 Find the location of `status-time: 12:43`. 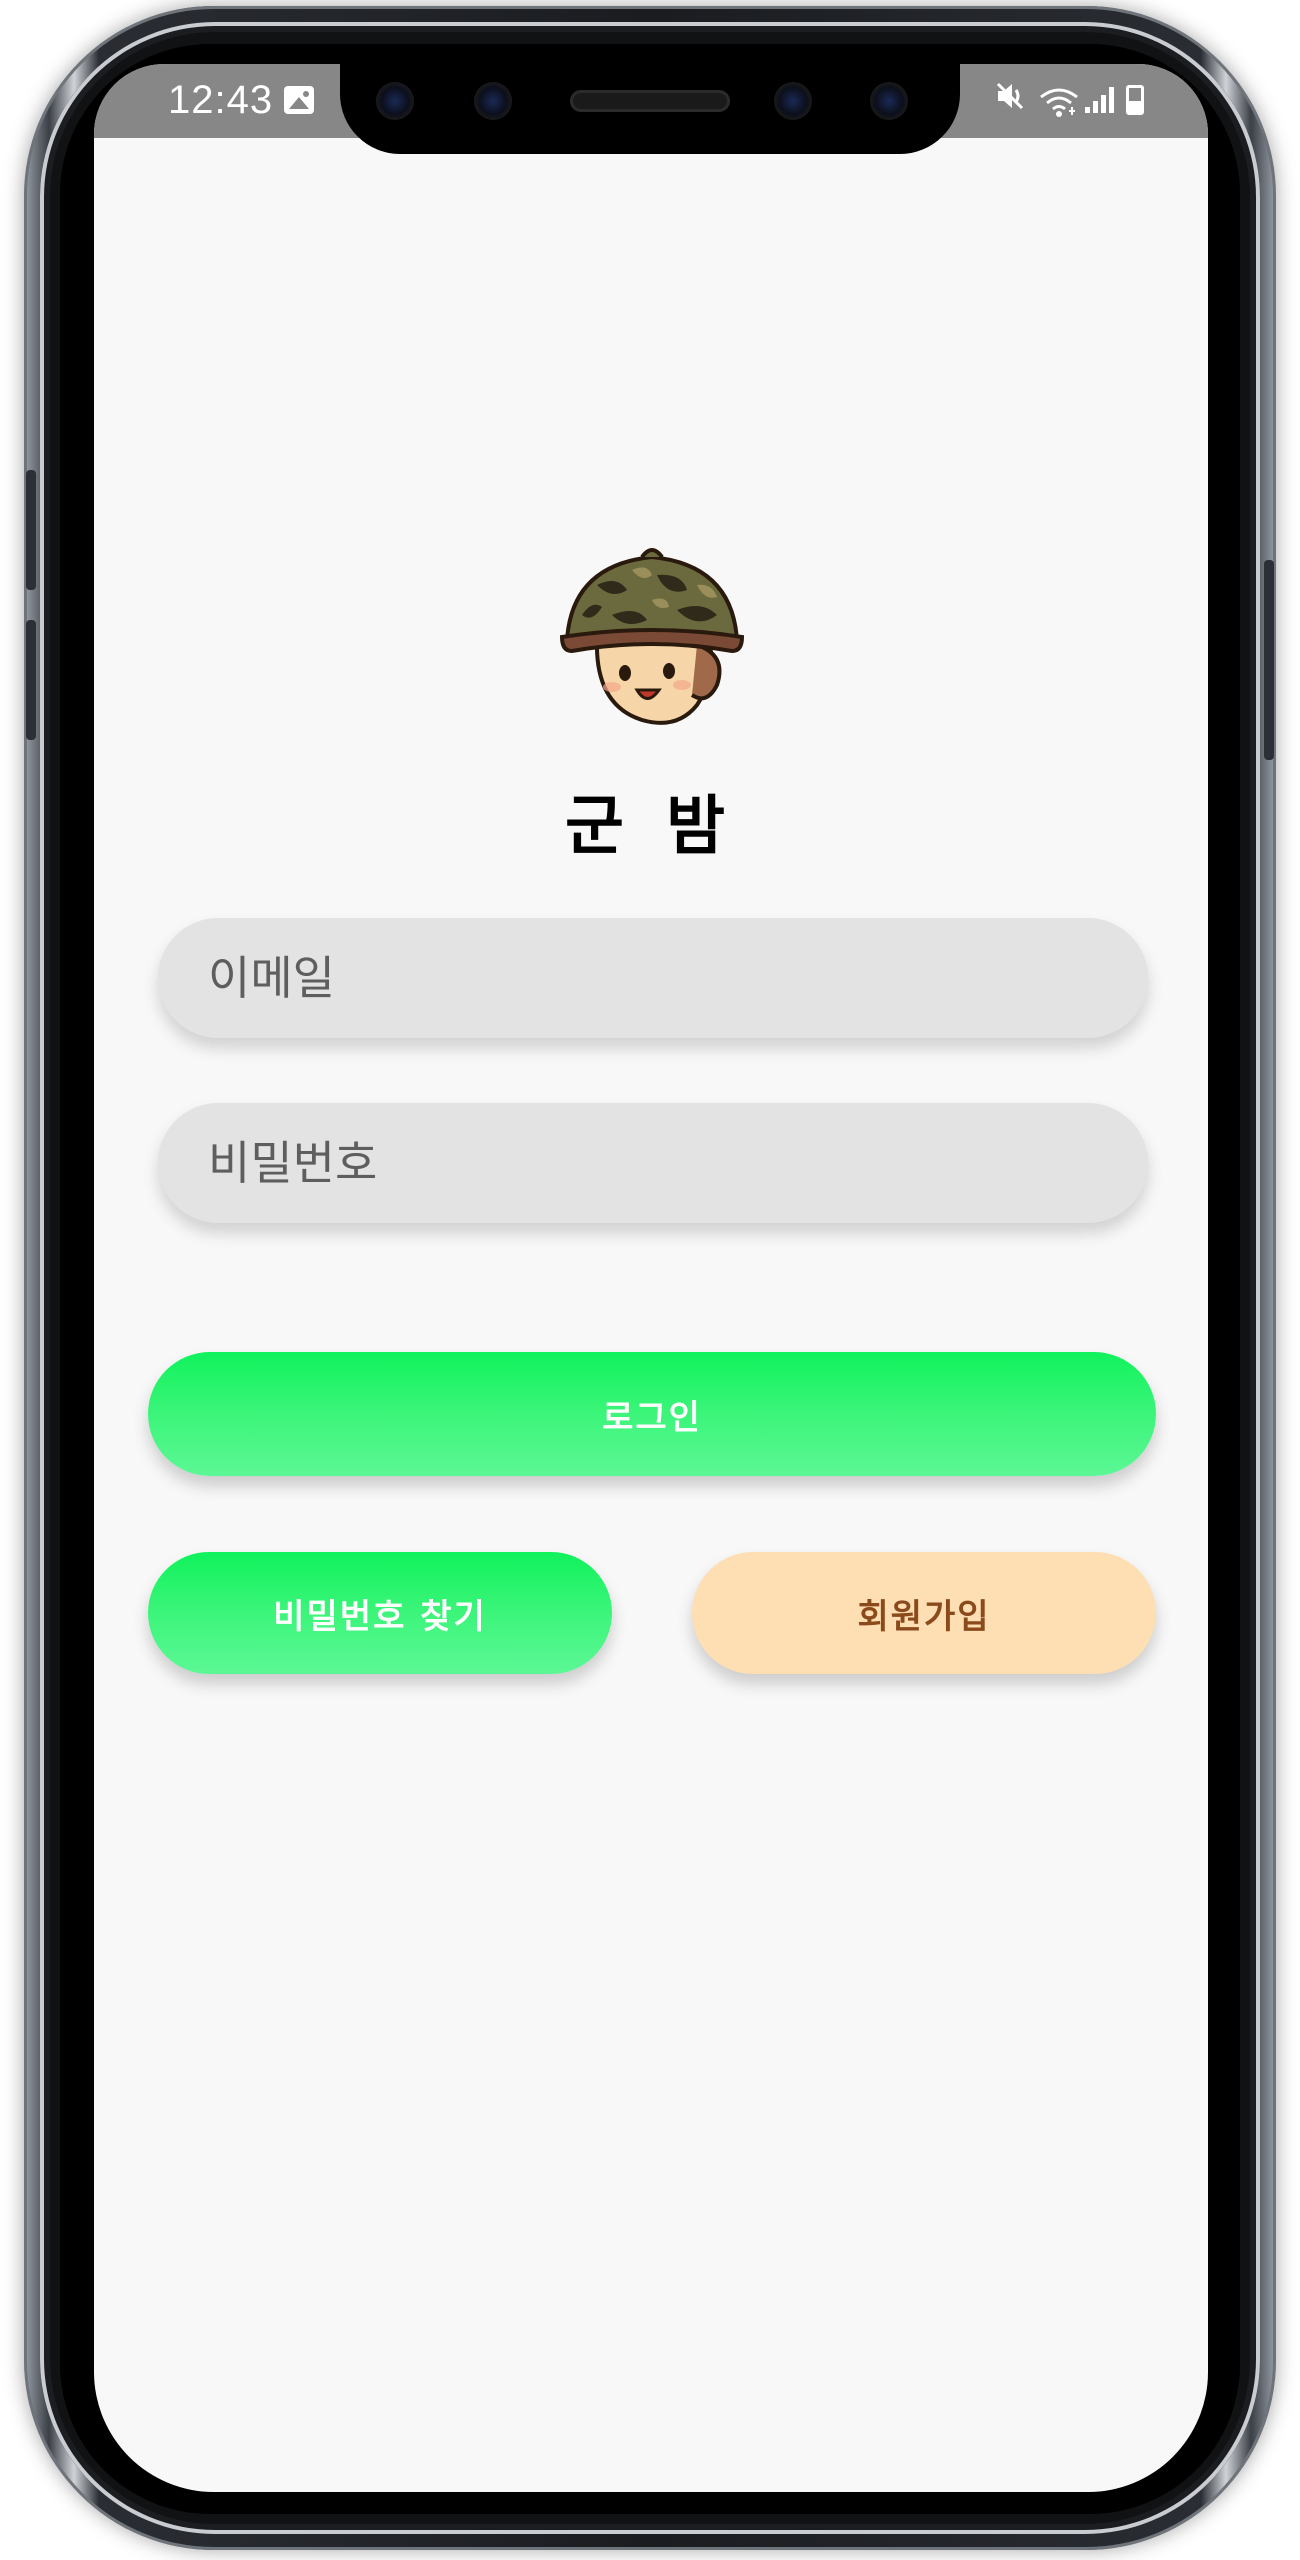

status-time: 12:43 is located at coordinates (221, 100).